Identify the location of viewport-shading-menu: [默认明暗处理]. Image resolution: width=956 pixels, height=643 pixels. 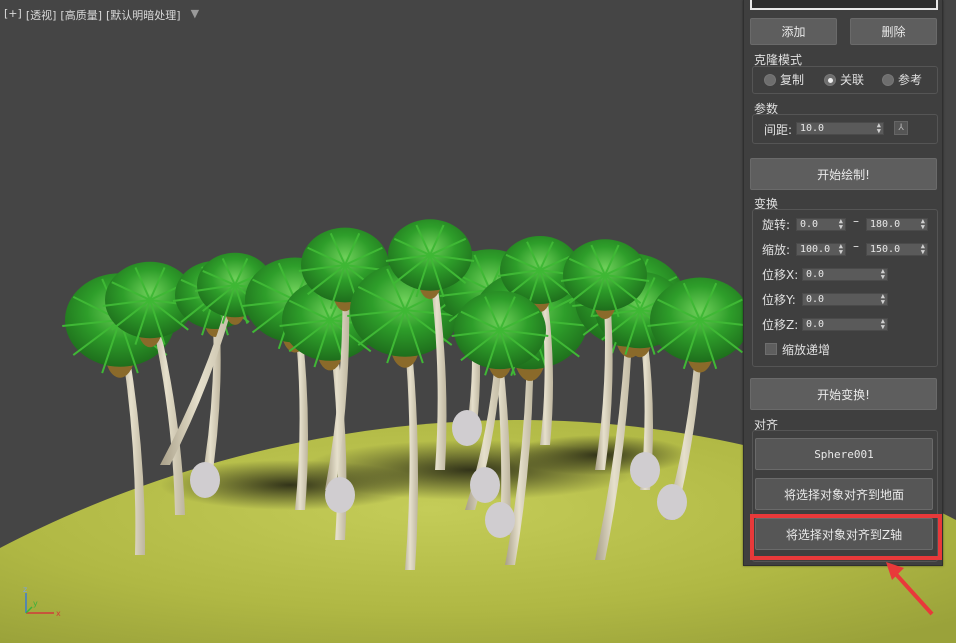
(143, 15).